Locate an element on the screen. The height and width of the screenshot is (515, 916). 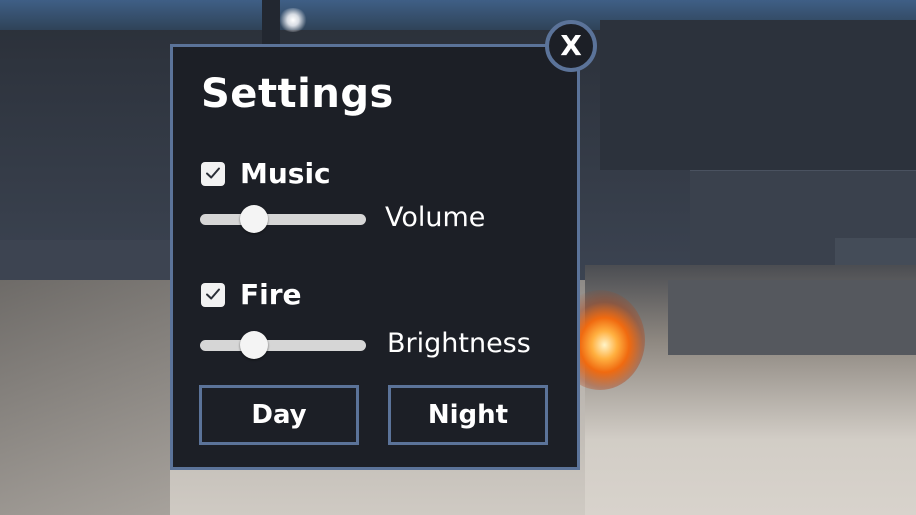
brightness-slider is located at coordinates (283, 345).